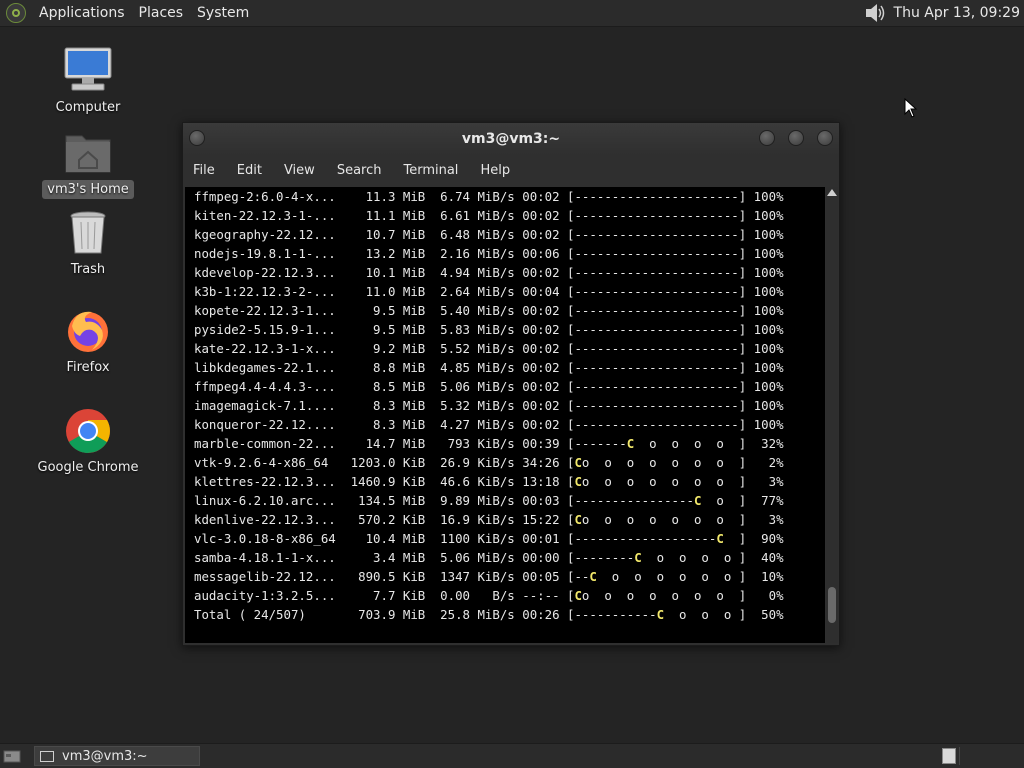 The width and height of the screenshot is (1024, 768). Describe the element at coordinates (832, 415) in the screenshot. I see `terminal-scrollbar` at that location.